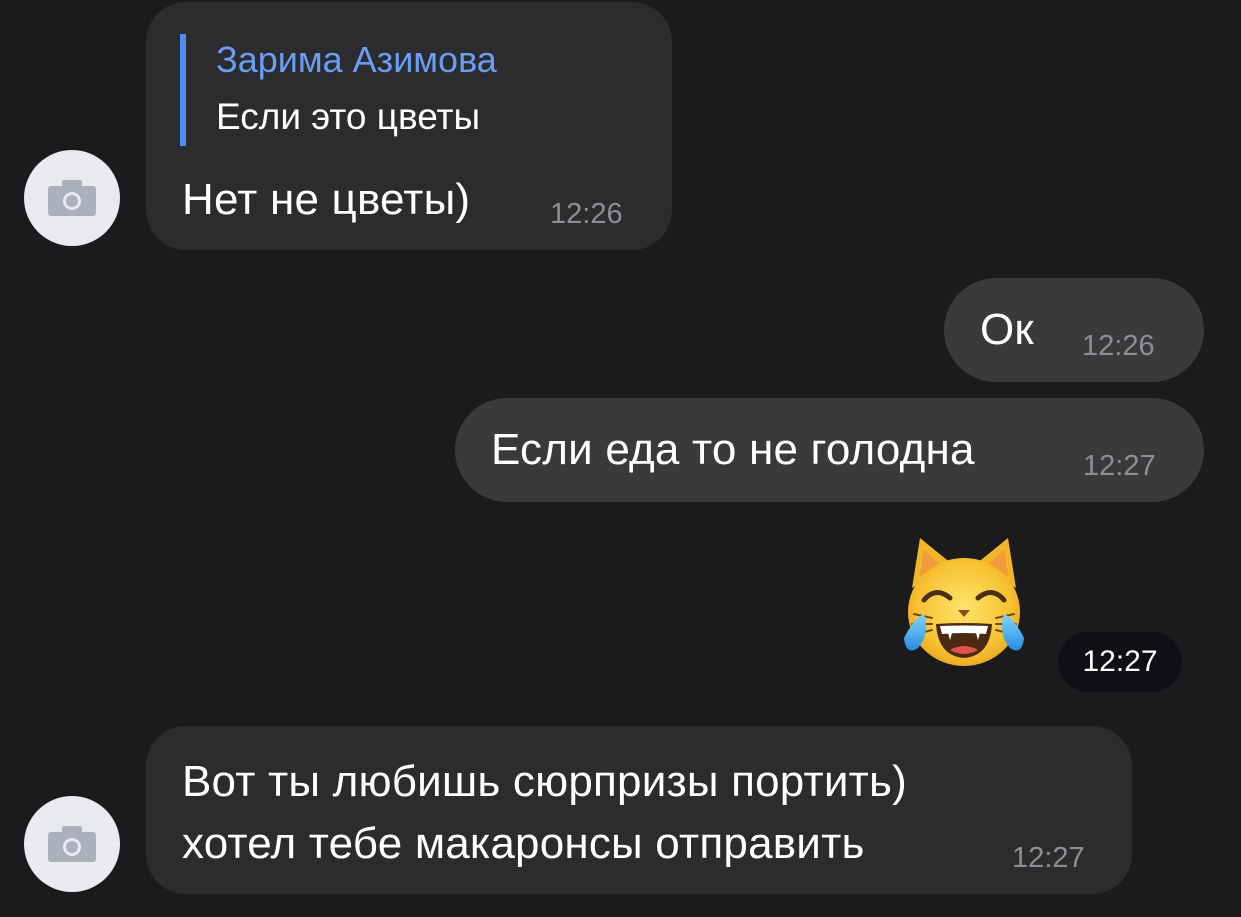 The width and height of the screenshot is (1241, 917). I want to click on message-bubble-outgoing: Ок 12:26, so click(1074, 330).